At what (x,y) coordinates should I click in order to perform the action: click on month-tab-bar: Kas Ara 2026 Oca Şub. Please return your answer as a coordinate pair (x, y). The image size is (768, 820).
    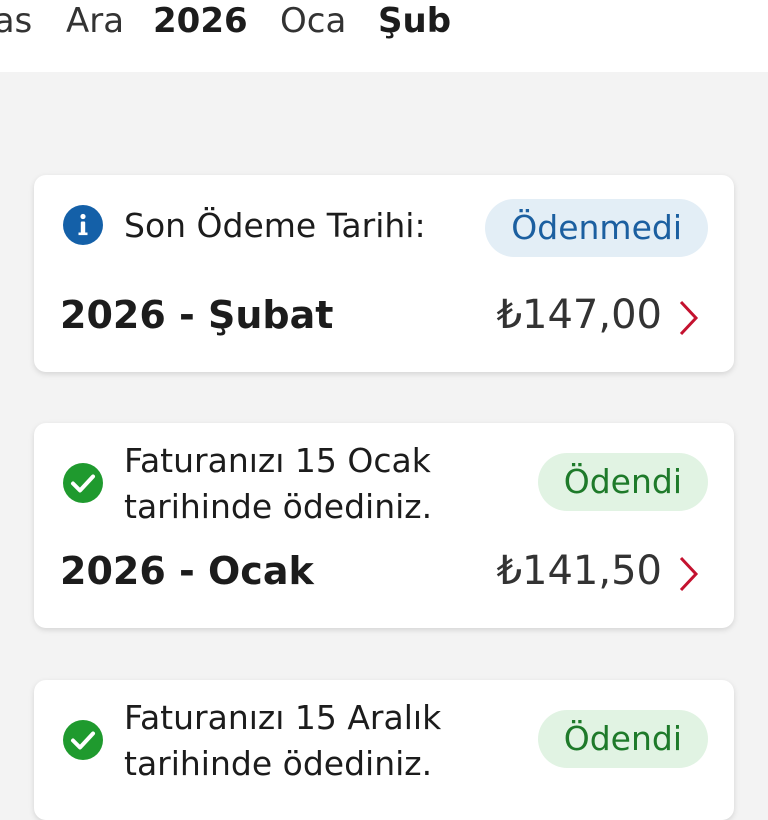
    Looking at the image, I should click on (384, 36).